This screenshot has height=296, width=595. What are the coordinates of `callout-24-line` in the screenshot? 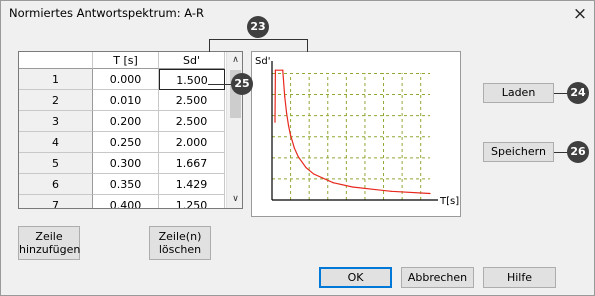 It's located at (561, 93).